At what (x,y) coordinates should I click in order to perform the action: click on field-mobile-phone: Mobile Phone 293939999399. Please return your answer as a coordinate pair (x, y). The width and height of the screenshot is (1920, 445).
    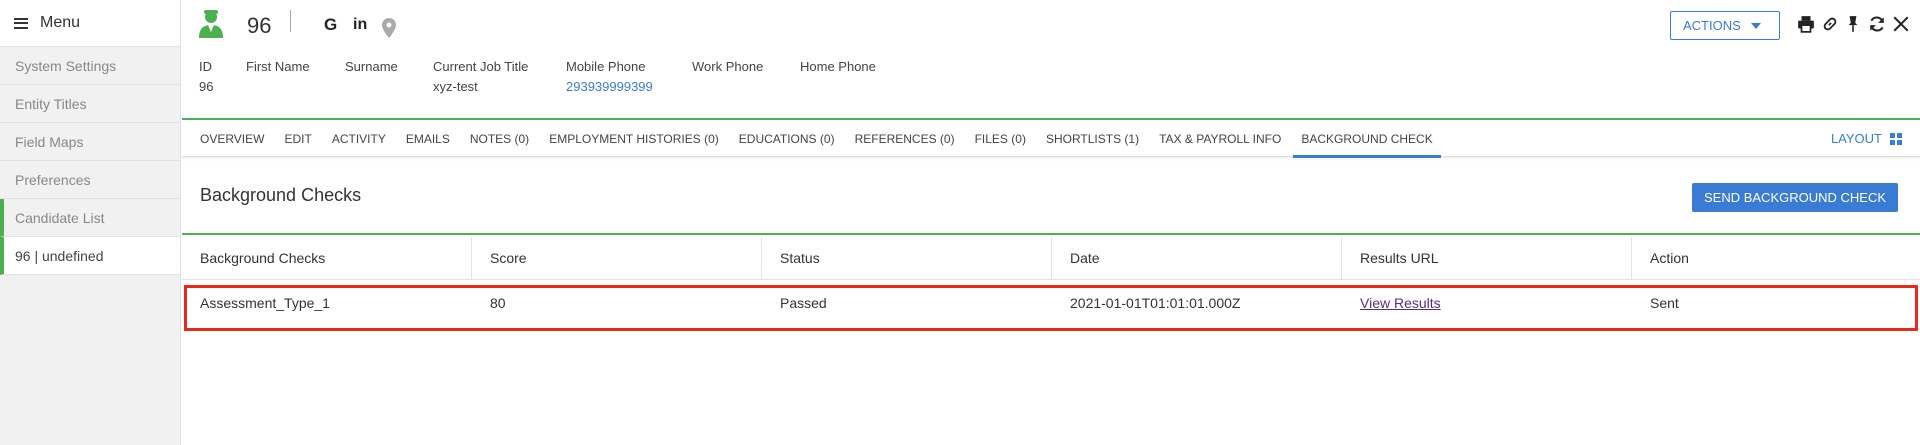
    Looking at the image, I should click on (629, 79).